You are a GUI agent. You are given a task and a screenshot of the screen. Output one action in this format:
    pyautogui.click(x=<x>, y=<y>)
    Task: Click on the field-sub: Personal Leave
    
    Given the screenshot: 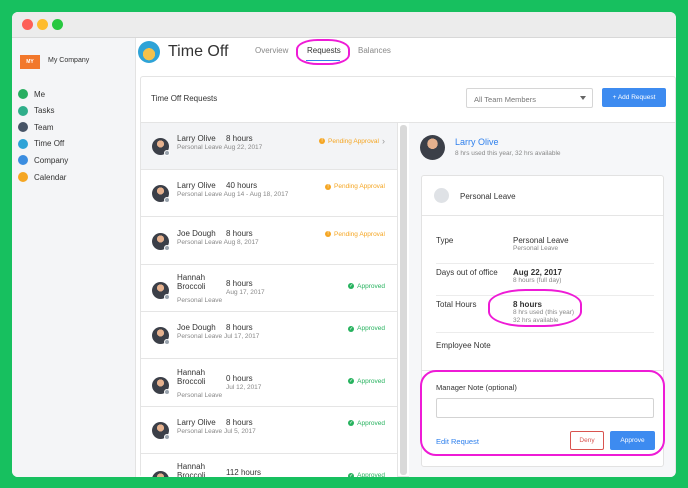 What is the action you would take?
    pyautogui.click(x=536, y=248)
    